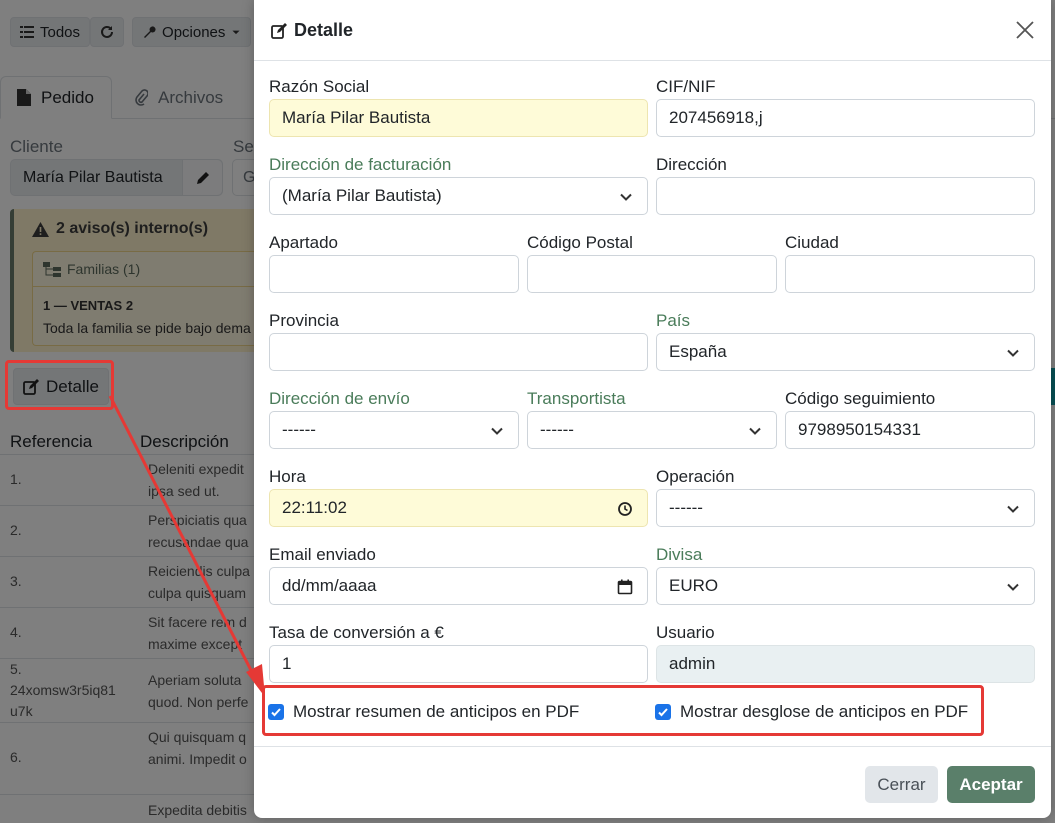 The height and width of the screenshot is (823, 1055). Describe the element at coordinates (576, 399) in the screenshot. I see `transportista-label: Transportista` at that location.